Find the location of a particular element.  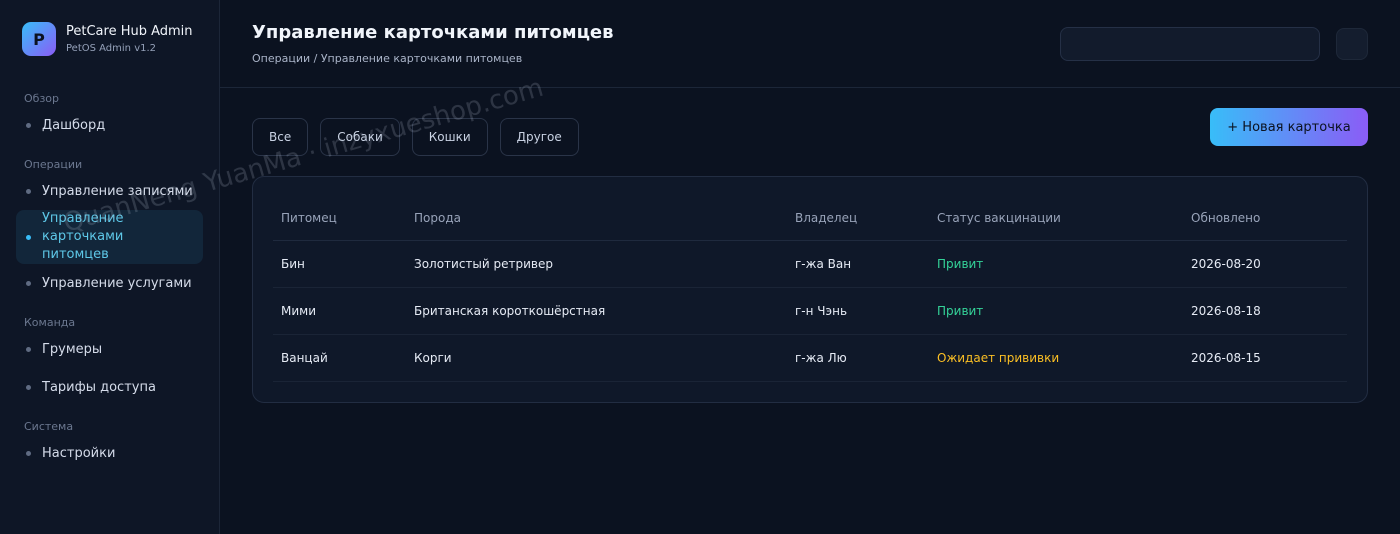

cell-owner: г-жа Лю is located at coordinates (858, 358).